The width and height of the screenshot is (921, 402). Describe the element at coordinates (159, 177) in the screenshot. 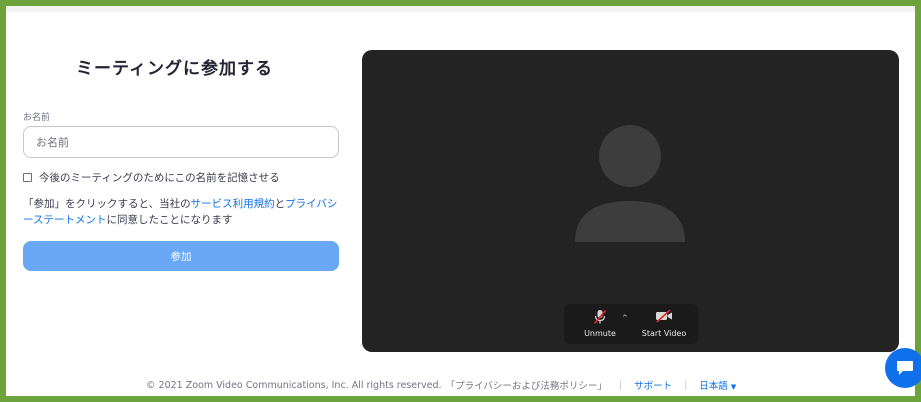

I see `remember-name-label: 今後のミーティングのためにこの名前を記憶させる` at that location.